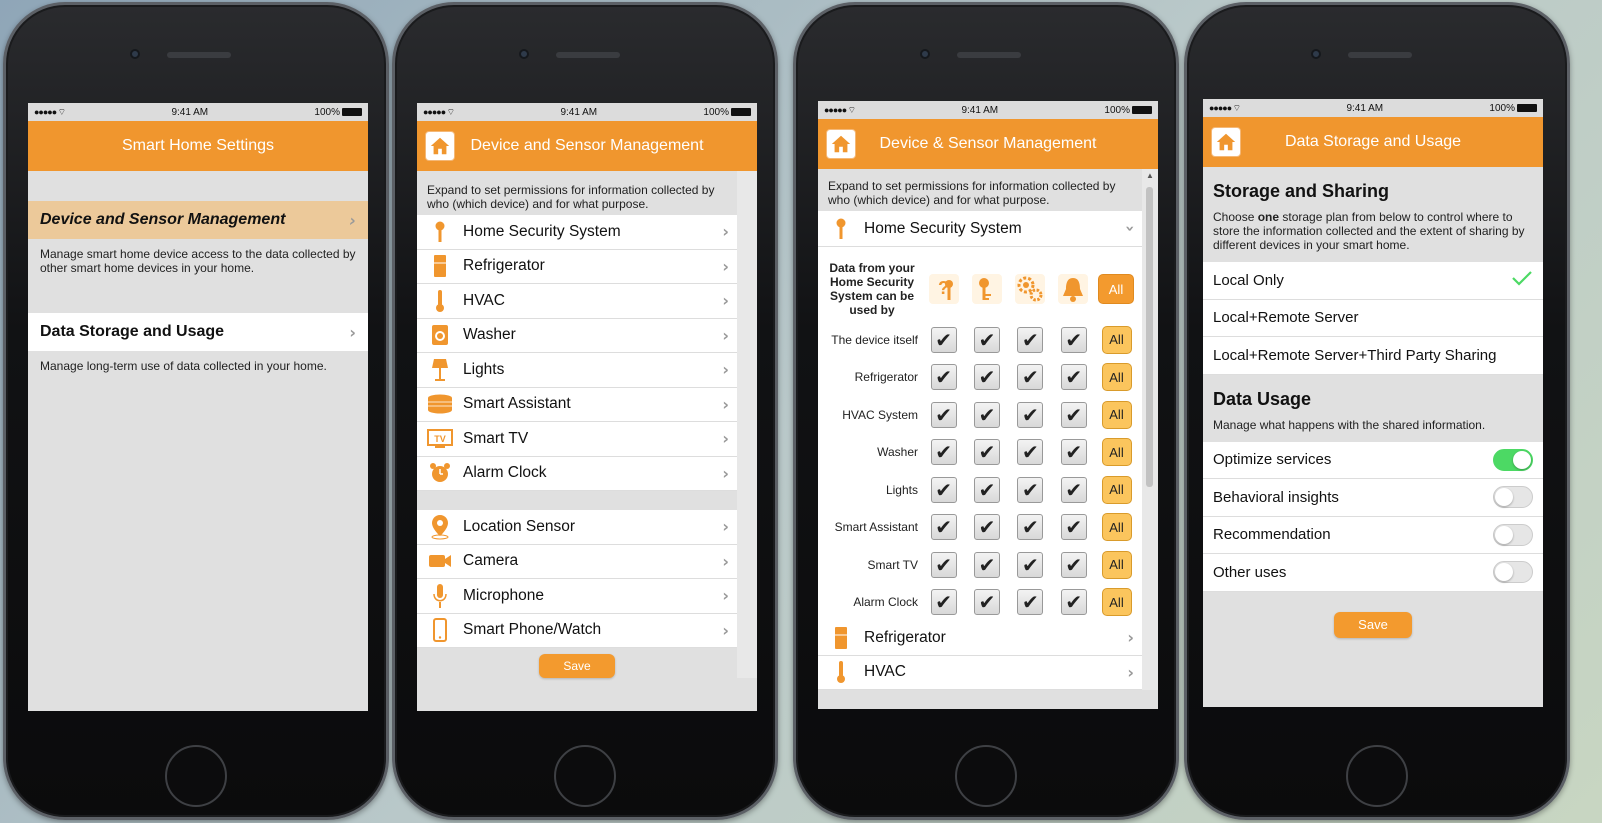  What do you see at coordinates (491, 561) in the screenshot?
I see `item-label: Camera` at bounding box center [491, 561].